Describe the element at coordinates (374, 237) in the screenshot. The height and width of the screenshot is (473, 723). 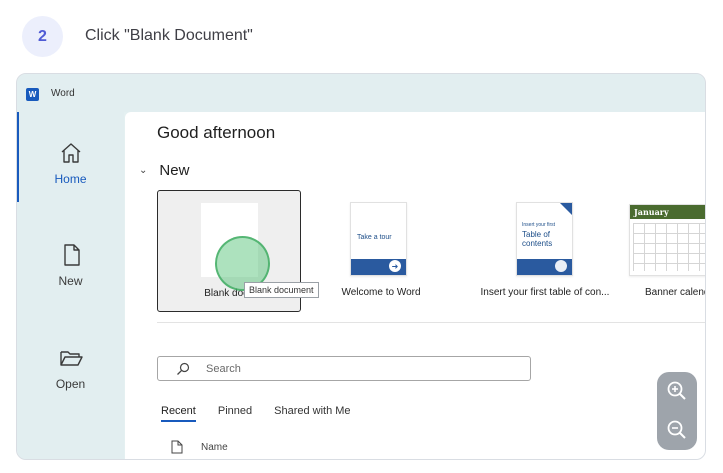
I see `take-a-tour-text: Take a tour` at that location.